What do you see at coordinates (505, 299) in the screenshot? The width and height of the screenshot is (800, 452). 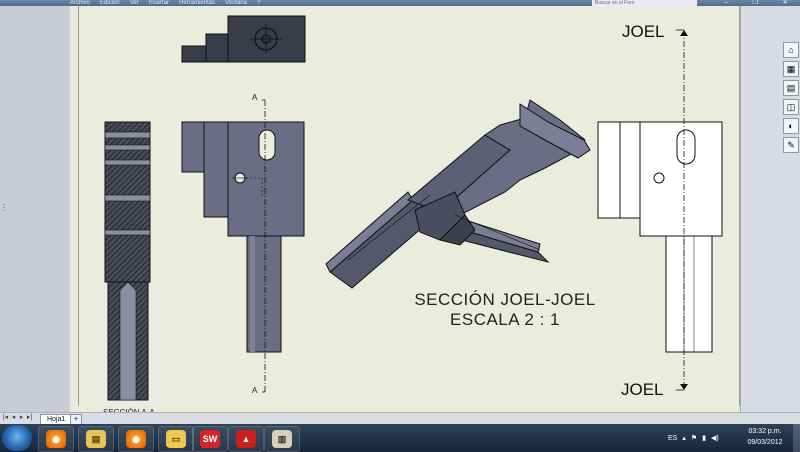 I see `section-title-line1: SECCIÓN JOEL-JOEL` at bounding box center [505, 299].